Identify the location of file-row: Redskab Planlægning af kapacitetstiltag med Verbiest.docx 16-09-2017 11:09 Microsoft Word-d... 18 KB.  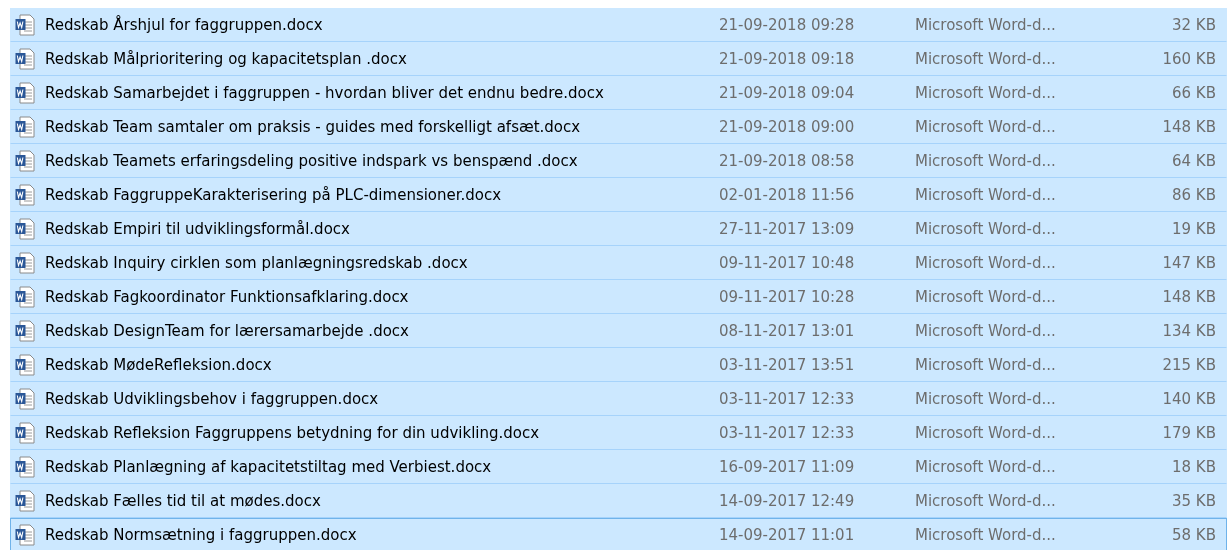
(618, 467).